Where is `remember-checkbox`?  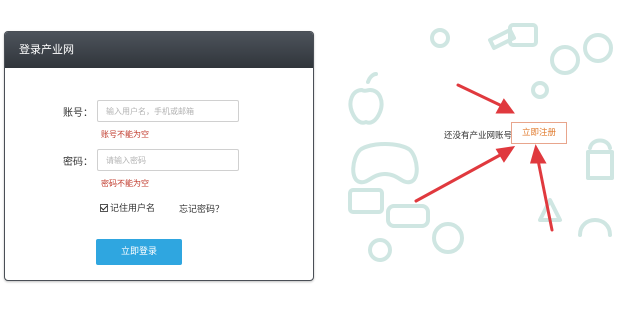
remember-checkbox is located at coordinates (104, 207).